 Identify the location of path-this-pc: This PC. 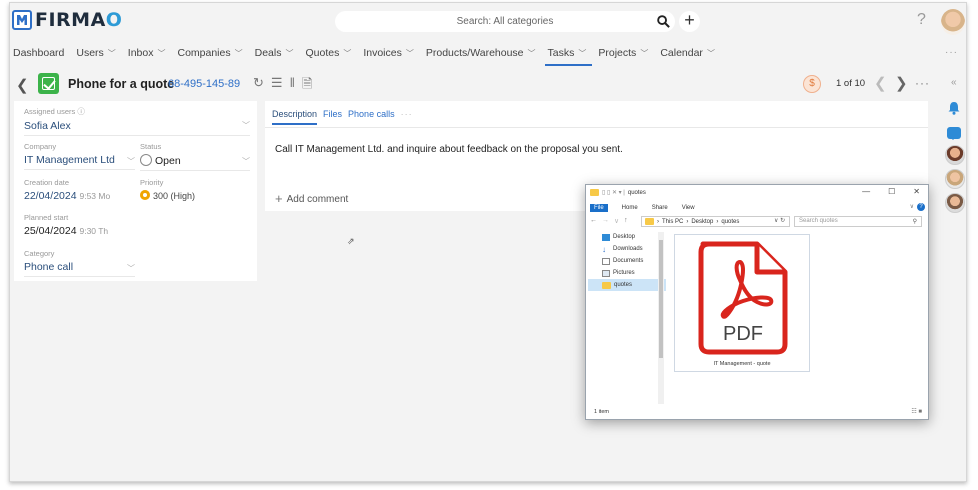
(672, 222).